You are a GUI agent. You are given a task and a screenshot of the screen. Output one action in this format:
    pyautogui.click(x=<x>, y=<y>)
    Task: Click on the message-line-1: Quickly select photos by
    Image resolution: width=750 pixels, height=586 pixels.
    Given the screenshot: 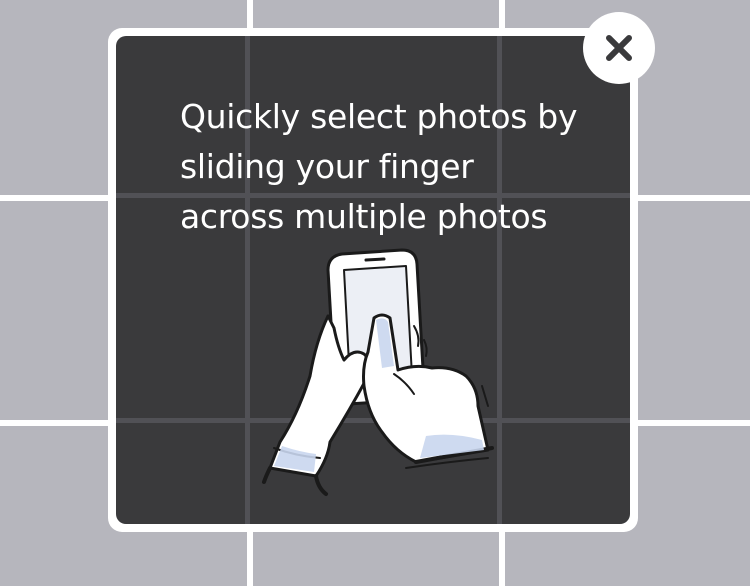 What is the action you would take?
    pyautogui.click(x=379, y=116)
    